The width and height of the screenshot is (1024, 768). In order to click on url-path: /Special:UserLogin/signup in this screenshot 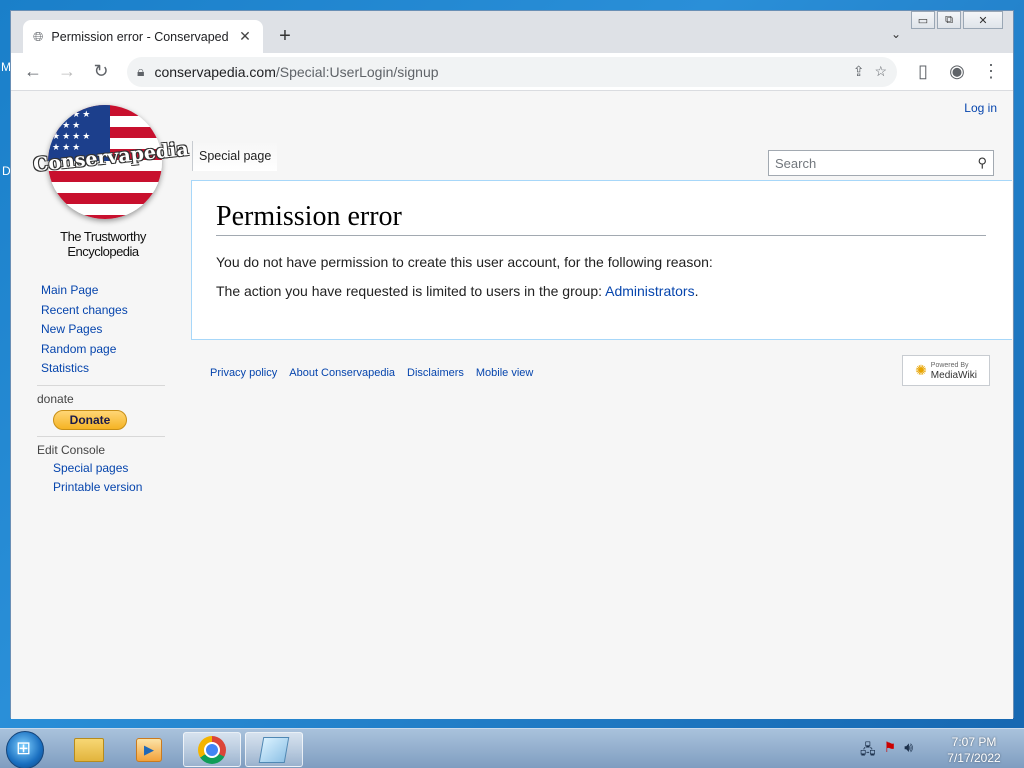, I will do `click(357, 71)`.